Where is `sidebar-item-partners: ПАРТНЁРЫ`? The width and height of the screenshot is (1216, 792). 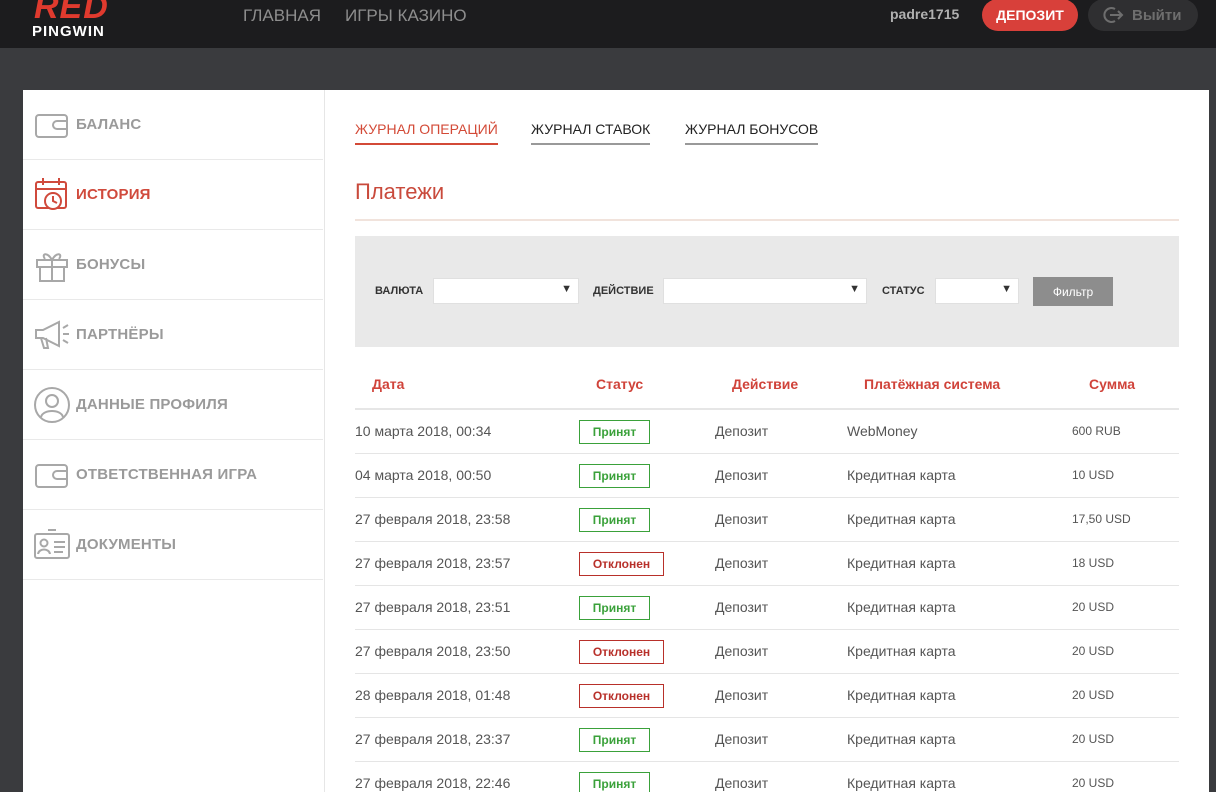 sidebar-item-partners: ПАРТНЁРЫ is located at coordinates (173, 335).